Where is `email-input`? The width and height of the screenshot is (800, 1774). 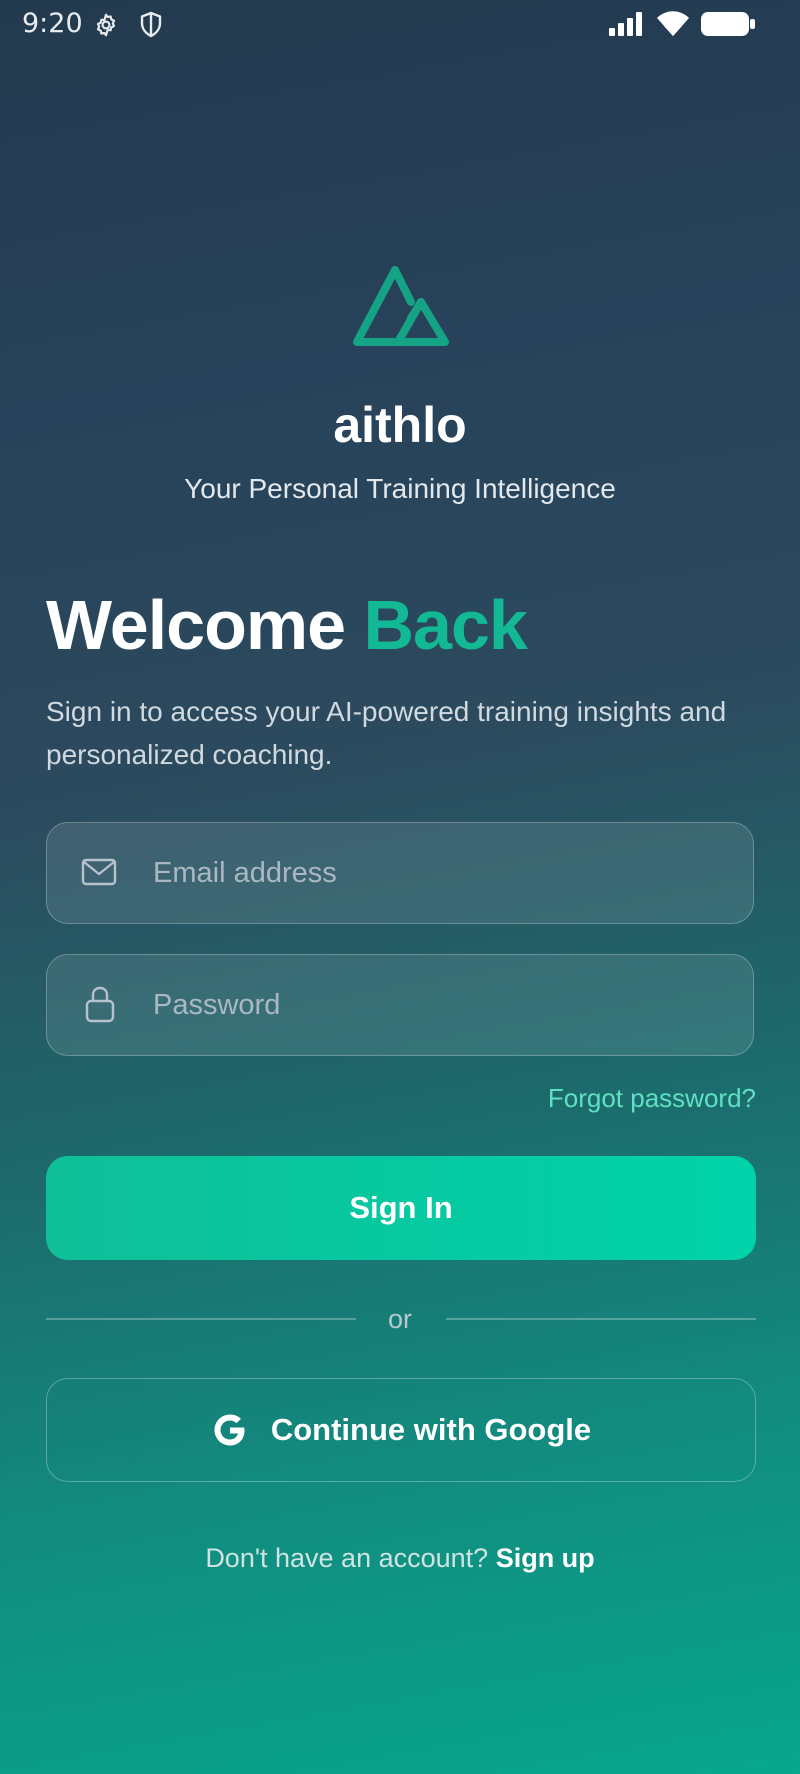 email-input is located at coordinates (443, 873).